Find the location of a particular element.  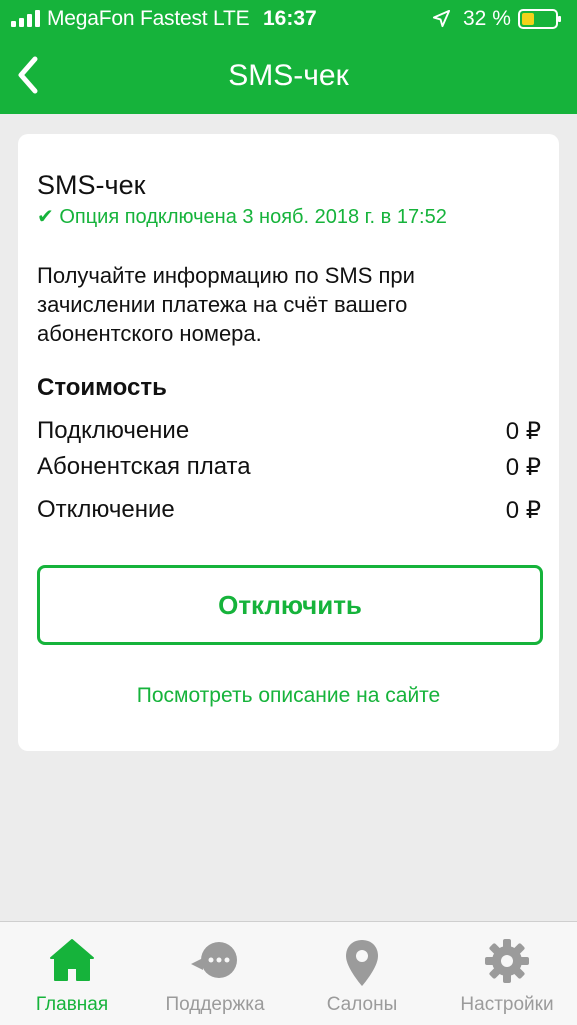

tab-bar: Главная Поддержка Салоны Настройки is located at coordinates (288, 973).